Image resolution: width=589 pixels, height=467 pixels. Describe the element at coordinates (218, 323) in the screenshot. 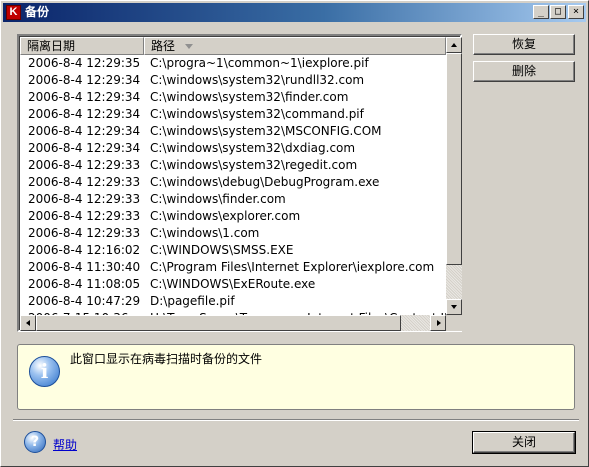

I see `horizontal-scroll-thumb` at that location.